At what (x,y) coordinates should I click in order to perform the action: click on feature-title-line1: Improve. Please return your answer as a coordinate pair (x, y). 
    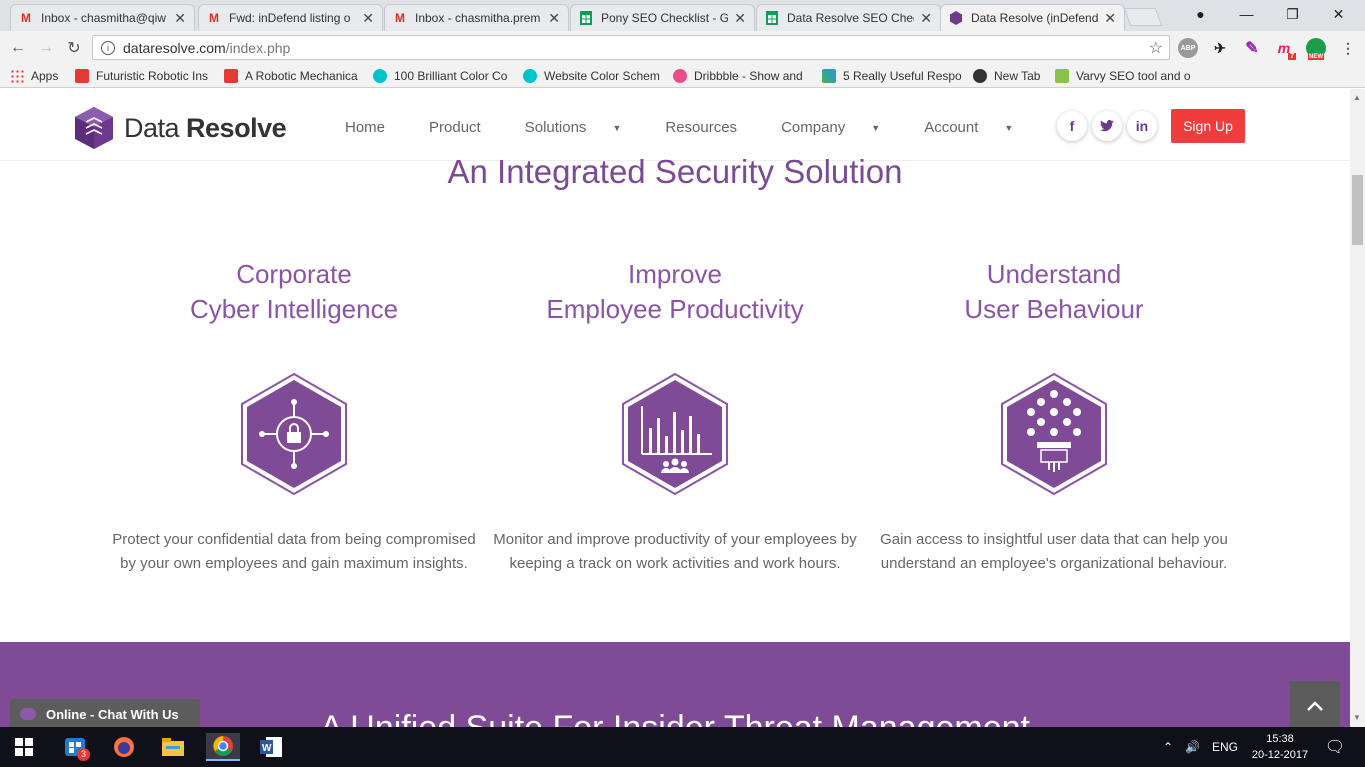
    Looking at the image, I should click on (675, 274).